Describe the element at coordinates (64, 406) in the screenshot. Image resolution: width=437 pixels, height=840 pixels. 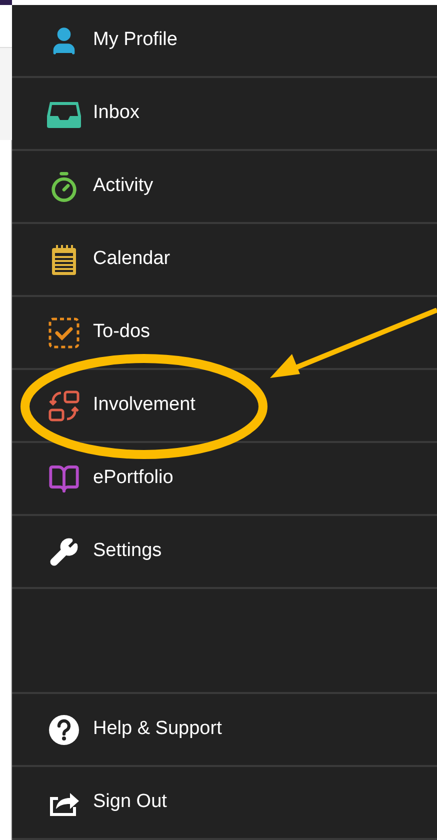
I see `swap-squares-icon` at that location.